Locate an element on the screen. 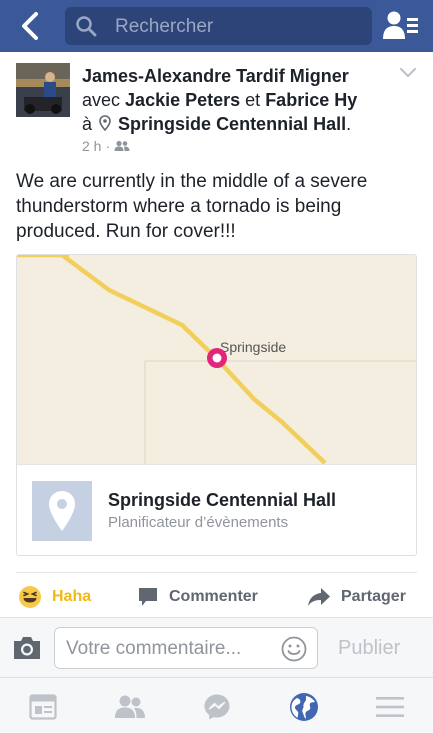  comment-label: Commenter is located at coordinates (213, 596).